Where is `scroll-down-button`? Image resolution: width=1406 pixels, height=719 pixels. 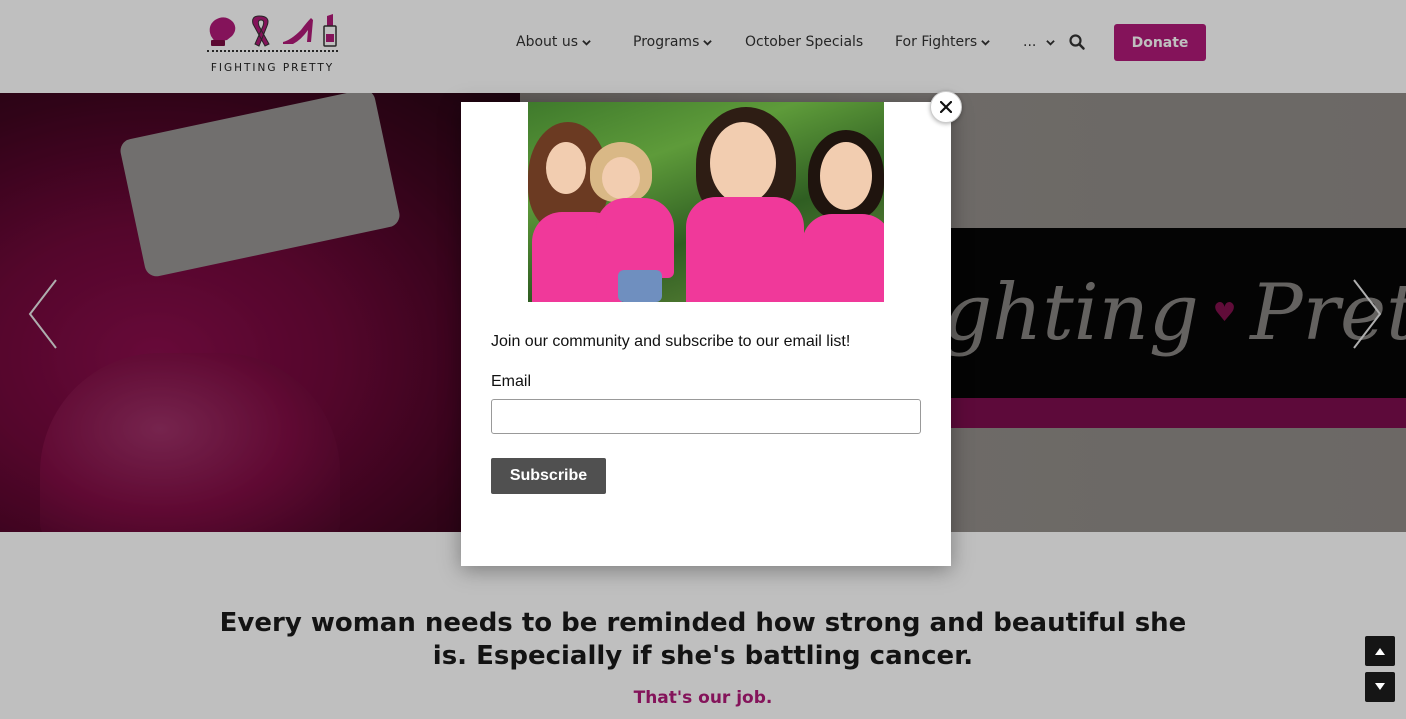
scroll-down-button is located at coordinates (1380, 687).